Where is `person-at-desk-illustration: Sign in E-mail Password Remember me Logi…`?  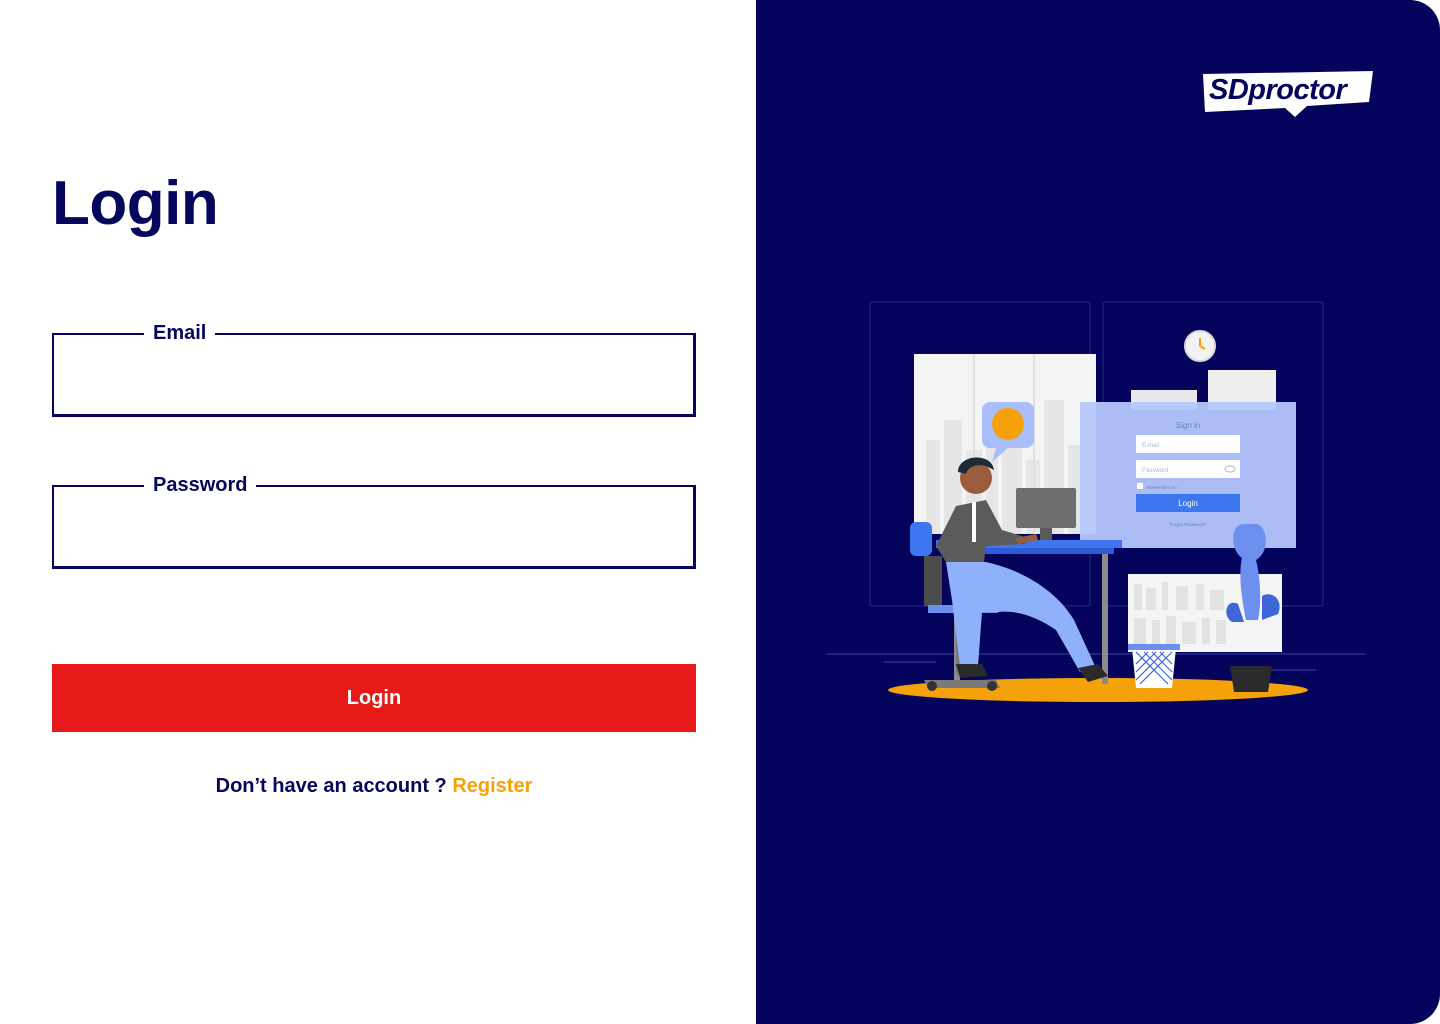 person-at-desk-illustration: Sign in E-mail Password Remember me Logi… is located at coordinates (1096, 501).